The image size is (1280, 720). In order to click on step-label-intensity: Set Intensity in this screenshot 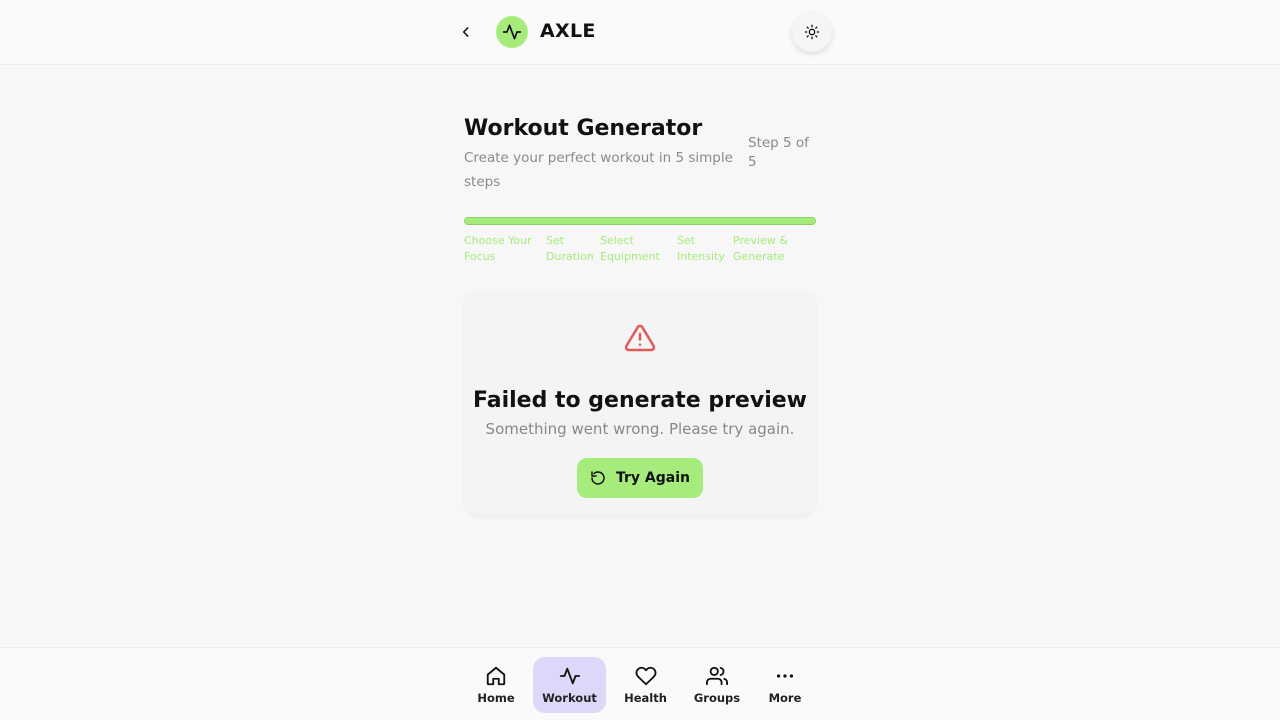, I will do `click(701, 248)`.